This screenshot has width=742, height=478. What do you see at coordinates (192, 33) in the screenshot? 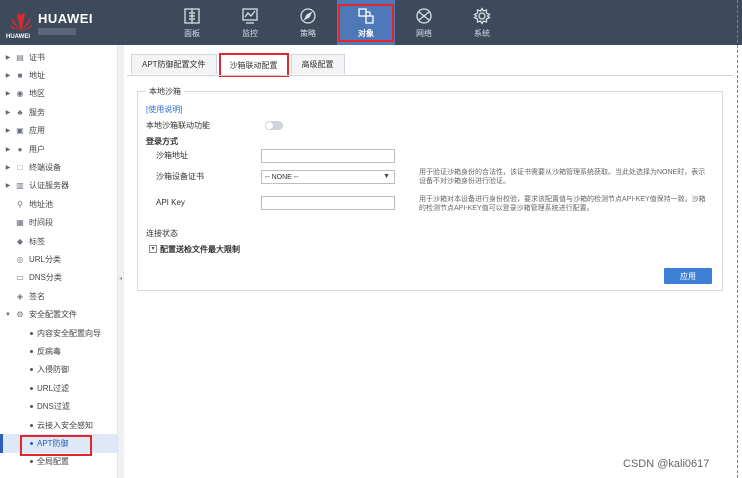
I see `nav-label: 面板` at bounding box center [192, 33].